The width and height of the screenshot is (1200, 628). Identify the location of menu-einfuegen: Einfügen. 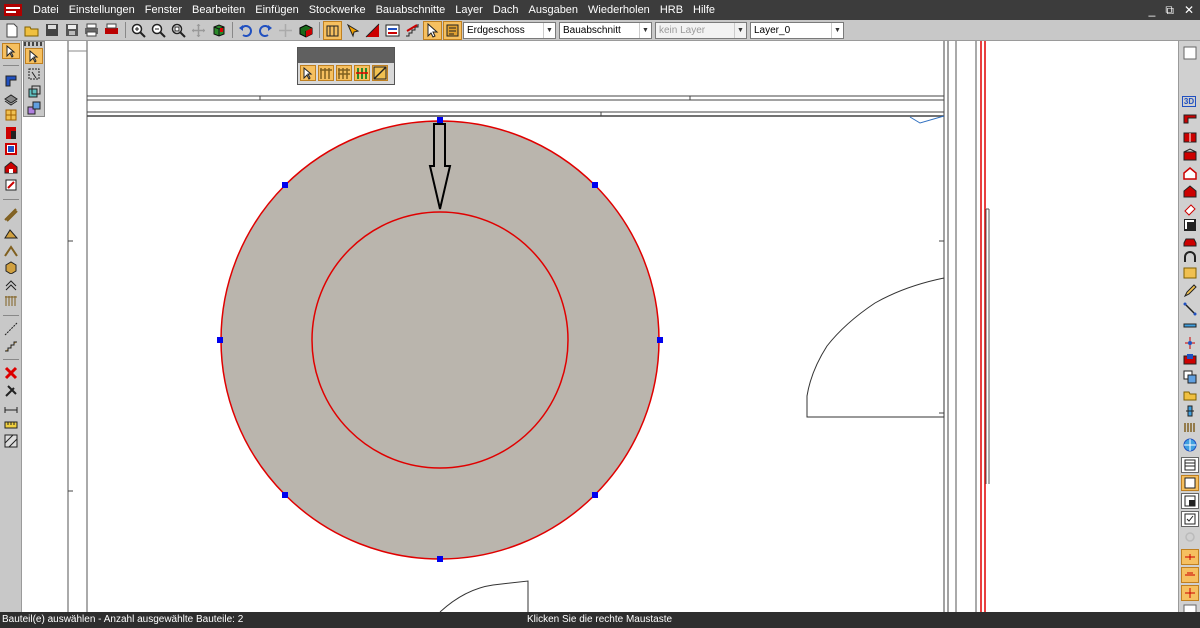
(276, 10).